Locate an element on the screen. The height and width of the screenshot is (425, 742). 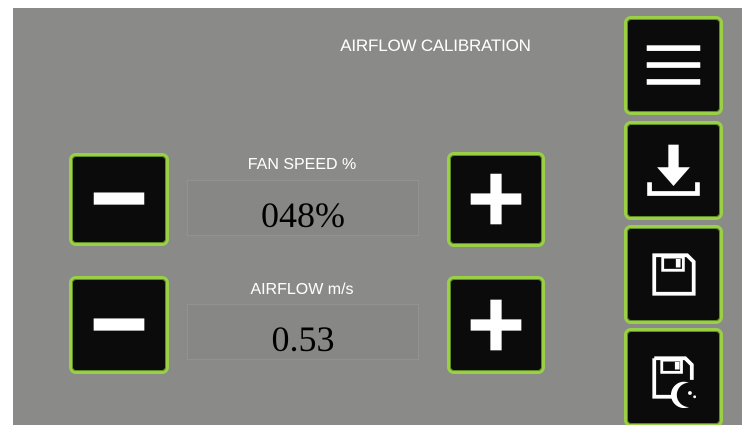
floppy-disk-icon is located at coordinates (674, 274).